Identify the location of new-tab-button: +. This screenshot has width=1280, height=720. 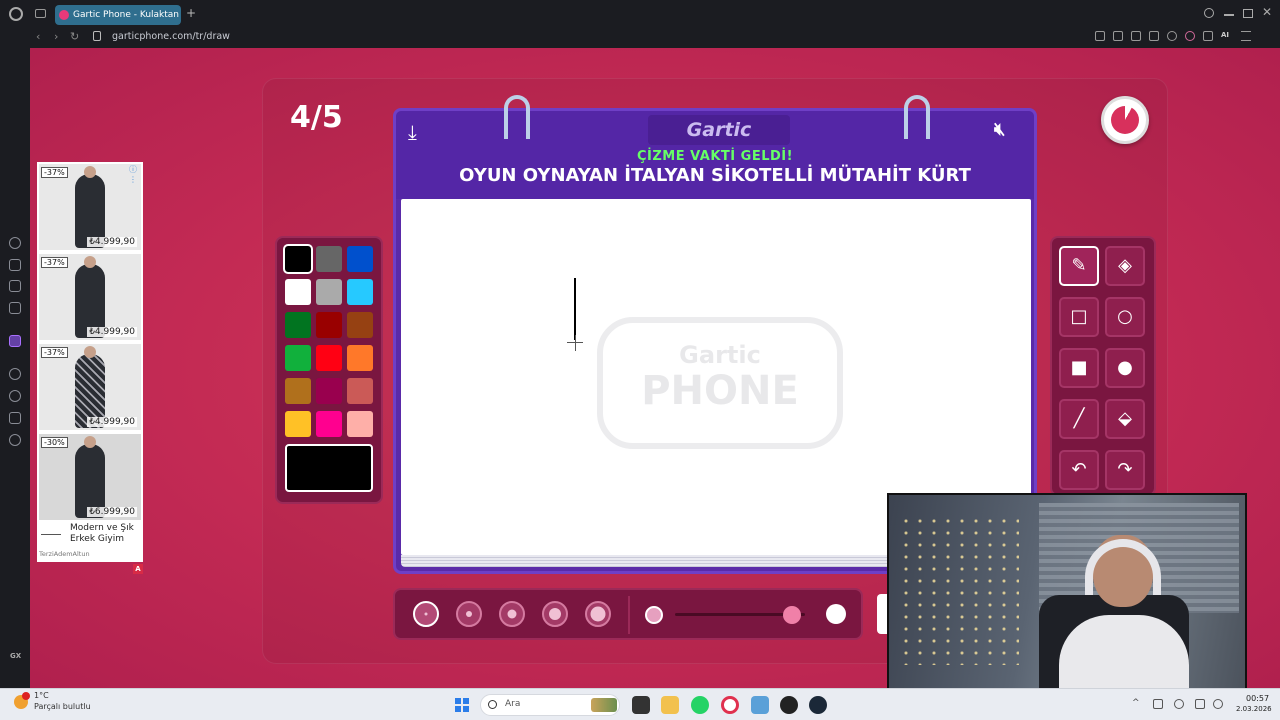
(191, 13).